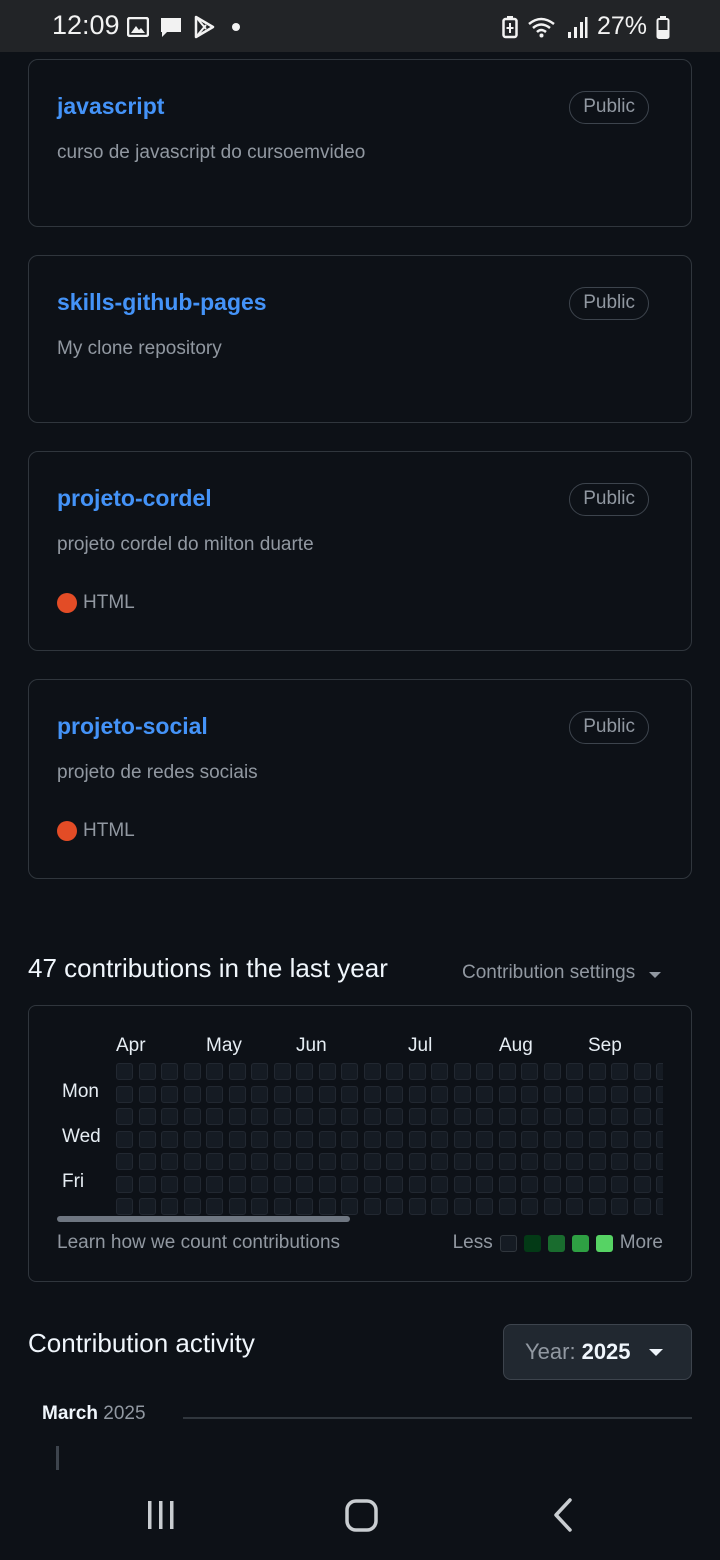 This screenshot has width=720, height=1560. Describe the element at coordinates (162, 302) in the screenshot. I see `repo-name-link: skills-github-pages` at that location.